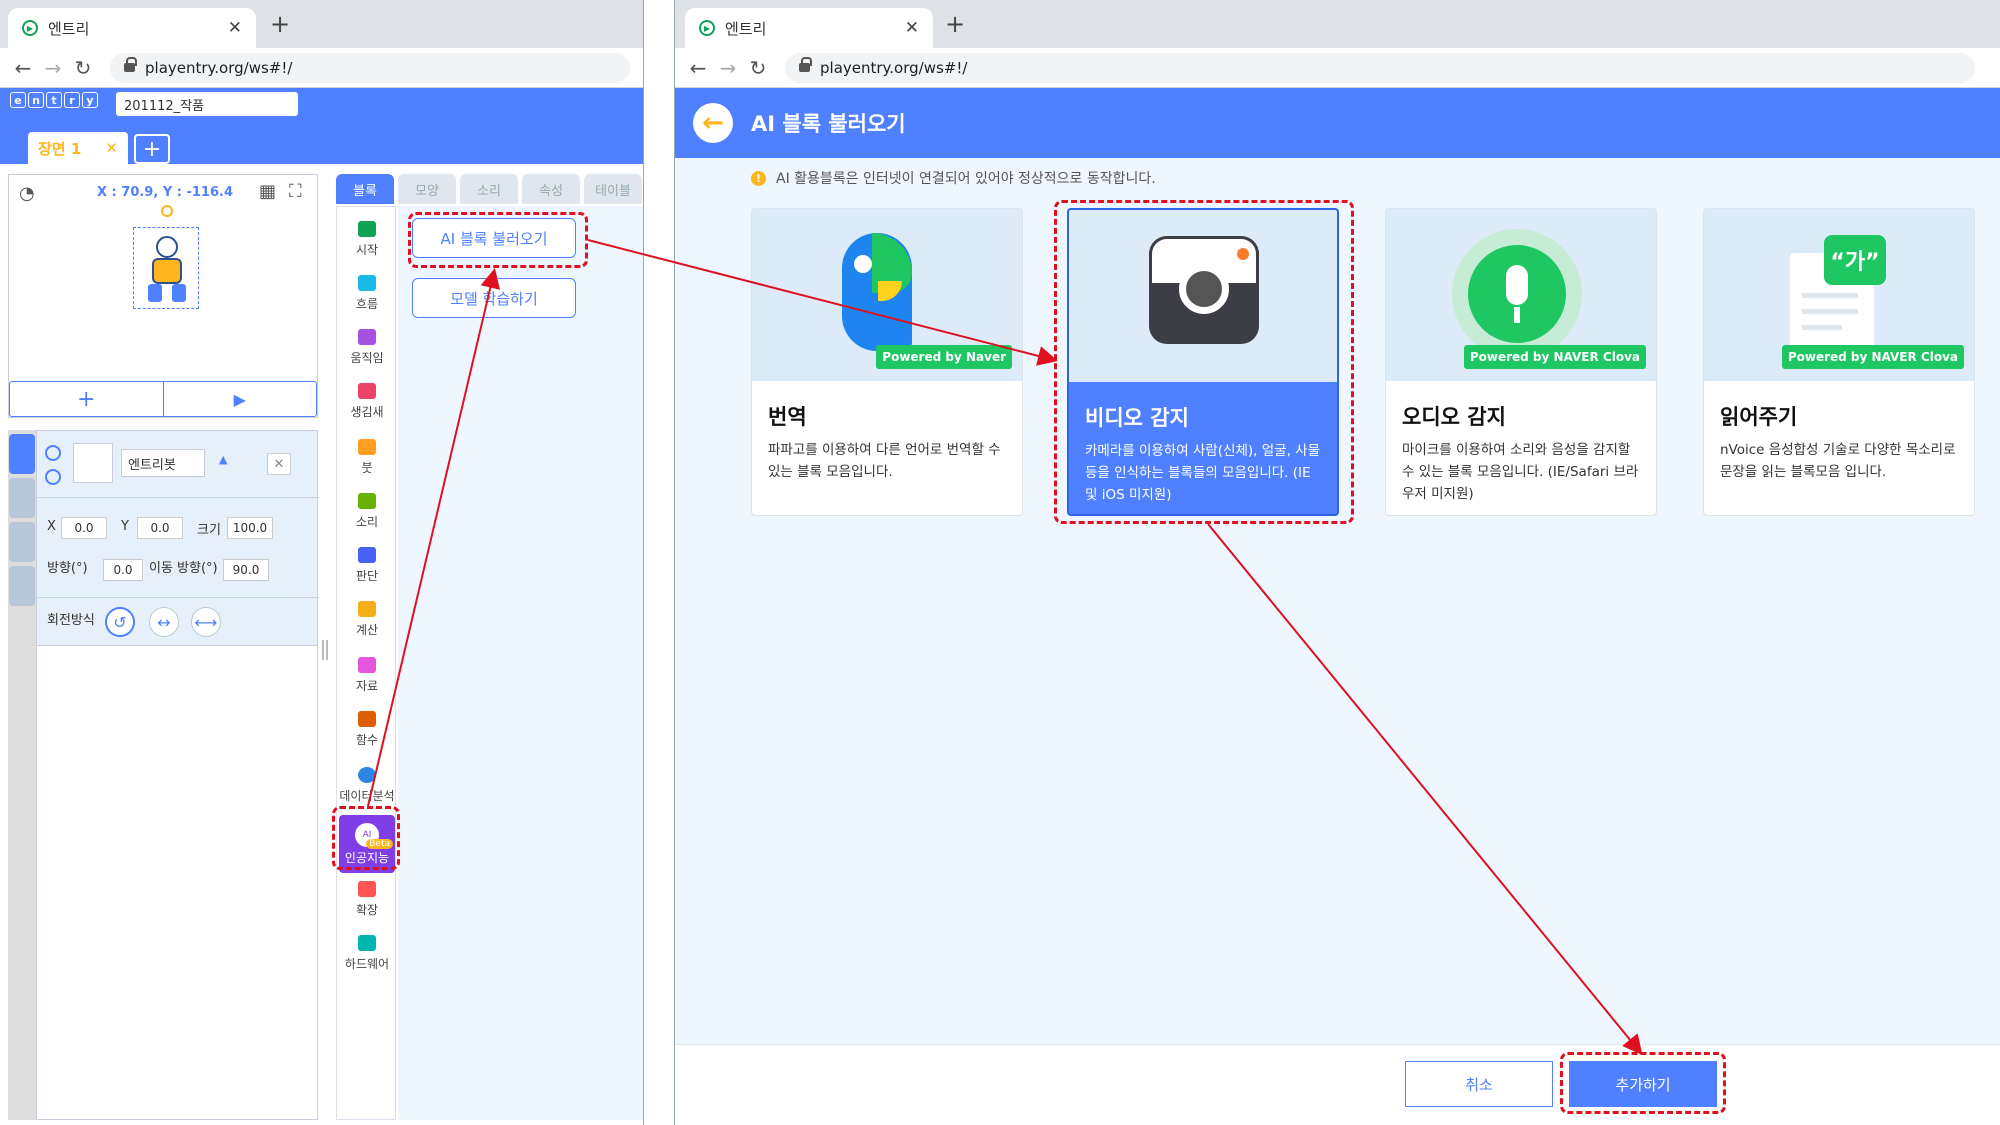  Describe the element at coordinates (1204, 289) in the screenshot. I see `camera-lens` at that location.